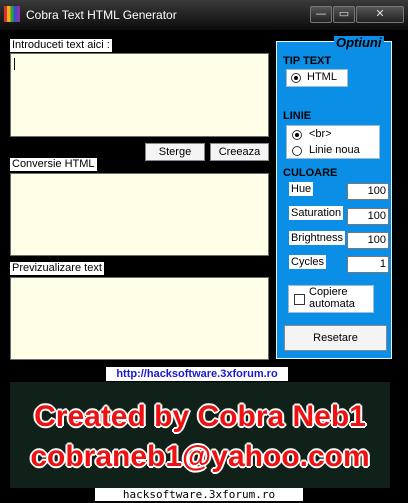  Describe the element at coordinates (316, 213) in the screenshot. I see `saturation-label: Saturation` at that location.